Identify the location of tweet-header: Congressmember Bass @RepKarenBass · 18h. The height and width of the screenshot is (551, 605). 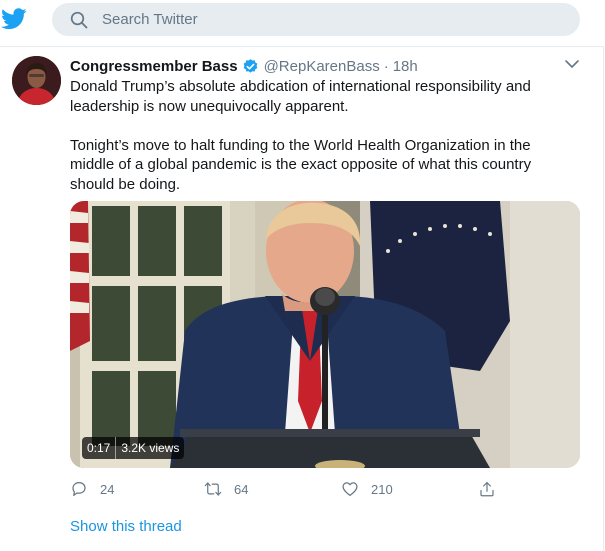
(244, 66).